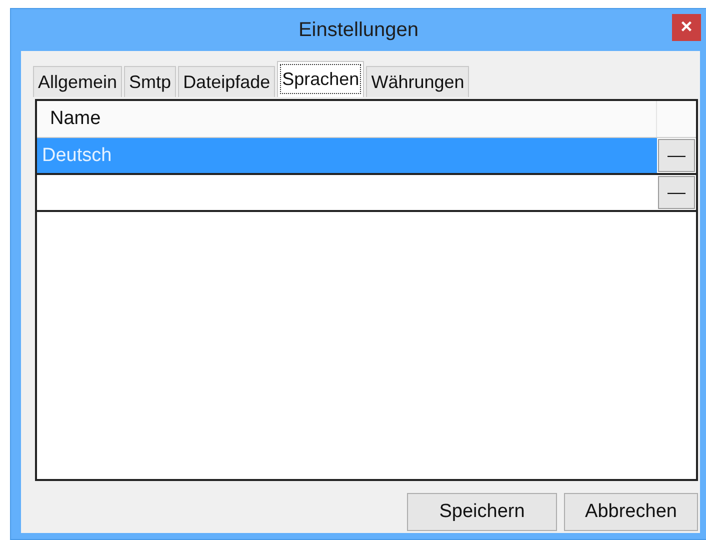 This screenshot has height=540, width=706. What do you see at coordinates (150, 81) in the screenshot?
I see `tab: Smtp` at bounding box center [150, 81].